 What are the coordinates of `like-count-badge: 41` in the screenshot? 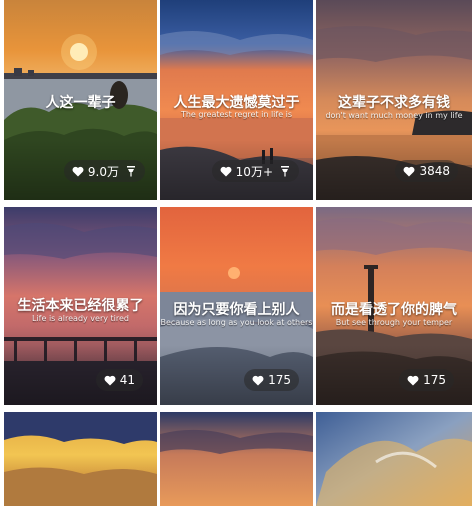 It's located at (119, 380).